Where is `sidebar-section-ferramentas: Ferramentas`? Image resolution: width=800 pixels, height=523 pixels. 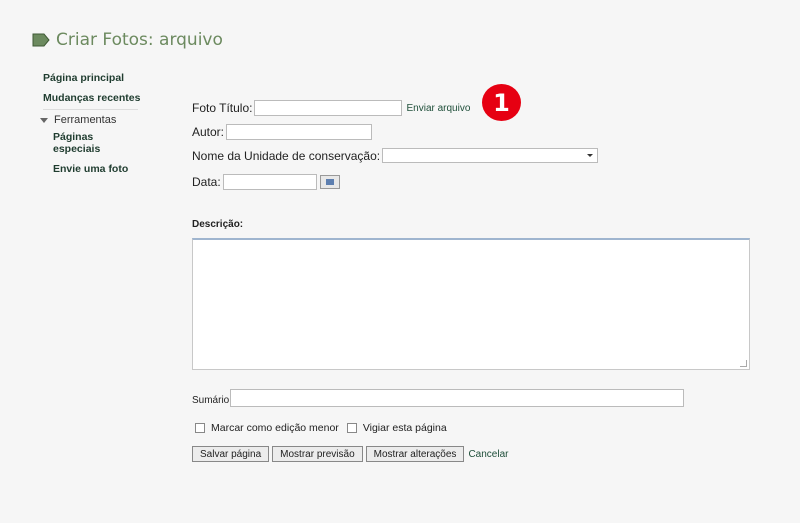 sidebar-section-ferramentas: Ferramentas is located at coordinates (91, 120).